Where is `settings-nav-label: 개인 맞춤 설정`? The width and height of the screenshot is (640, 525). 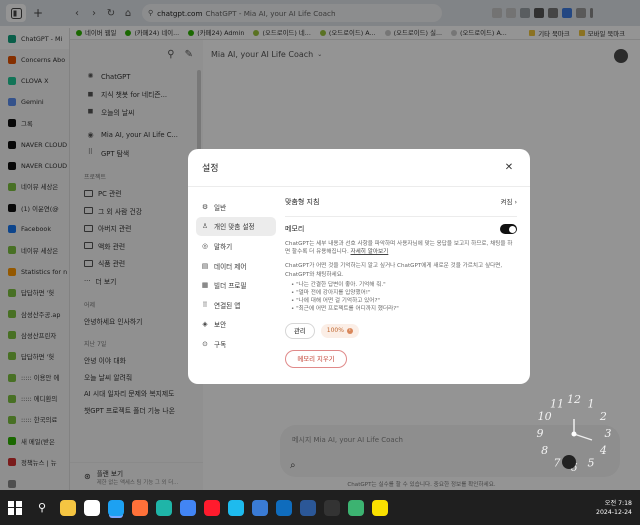
settings-nav-label: 개인 맞춤 설정 is located at coordinates (234, 227).